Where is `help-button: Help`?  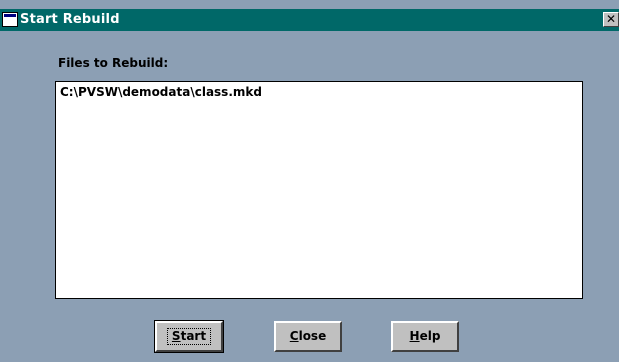 help-button: Help is located at coordinates (425, 336).